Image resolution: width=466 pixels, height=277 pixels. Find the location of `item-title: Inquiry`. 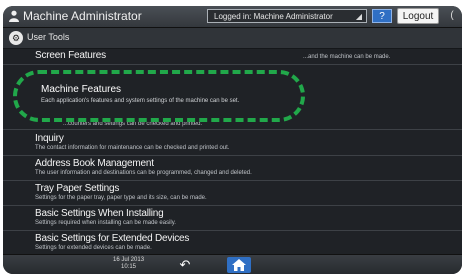

item-title: Inquiry is located at coordinates (49, 138).